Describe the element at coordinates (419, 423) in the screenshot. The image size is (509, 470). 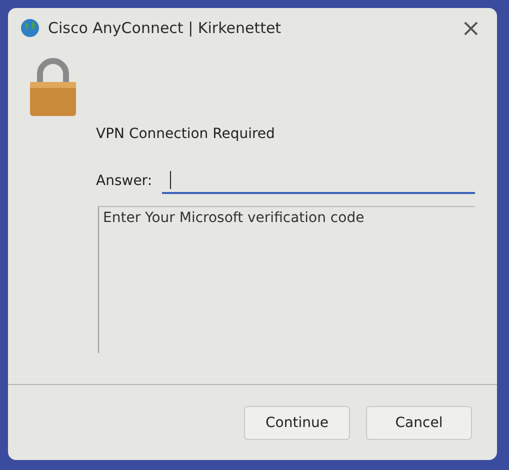
I see `cancel-button: Cancel` at that location.